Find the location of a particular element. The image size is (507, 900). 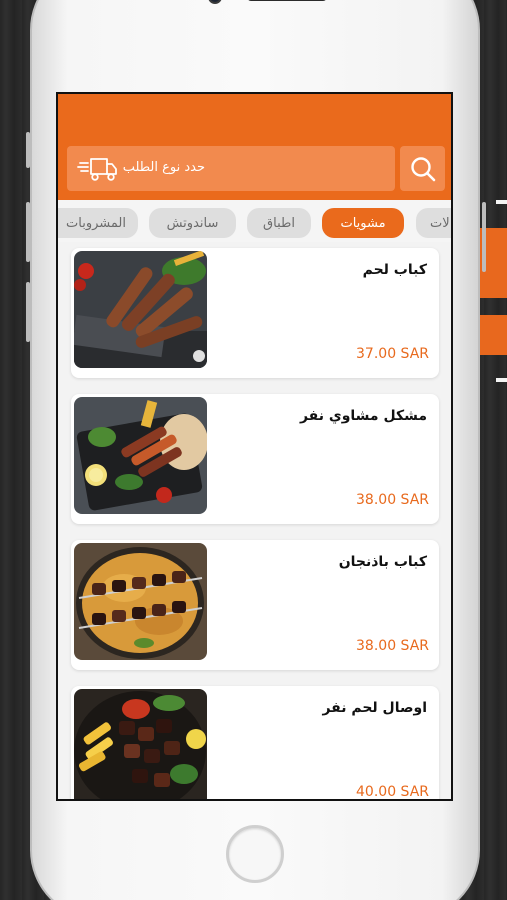

menu-item-name: اوصال لحم نفر is located at coordinates (374, 708).